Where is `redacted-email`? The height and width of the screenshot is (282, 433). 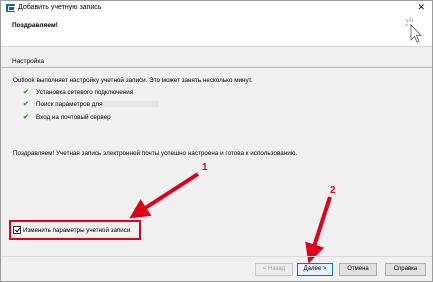 redacted-email is located at coordinates (131, 104).